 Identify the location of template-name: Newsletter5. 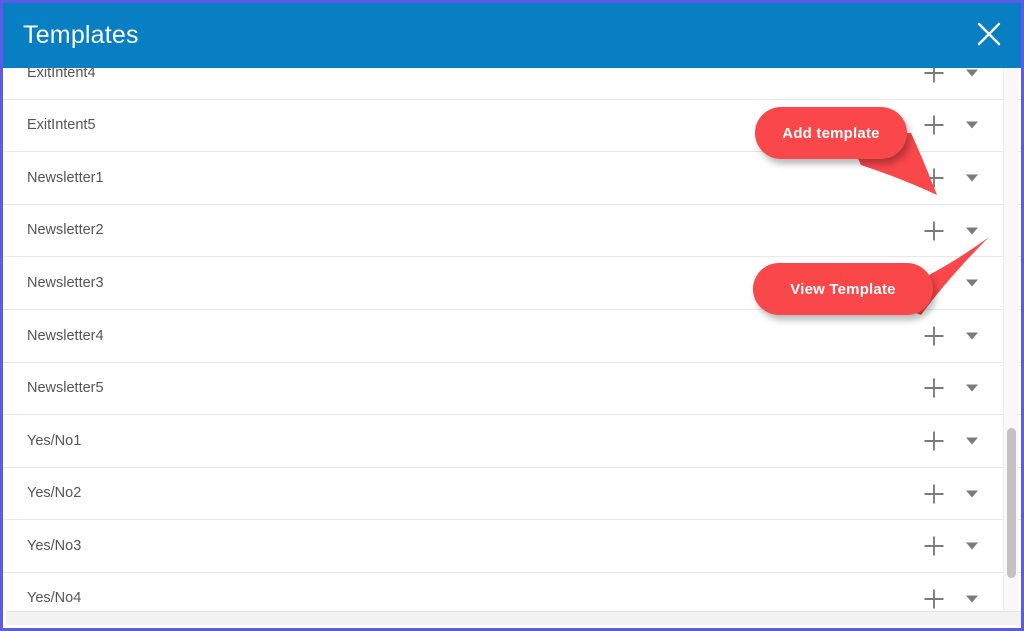
(65, 388).